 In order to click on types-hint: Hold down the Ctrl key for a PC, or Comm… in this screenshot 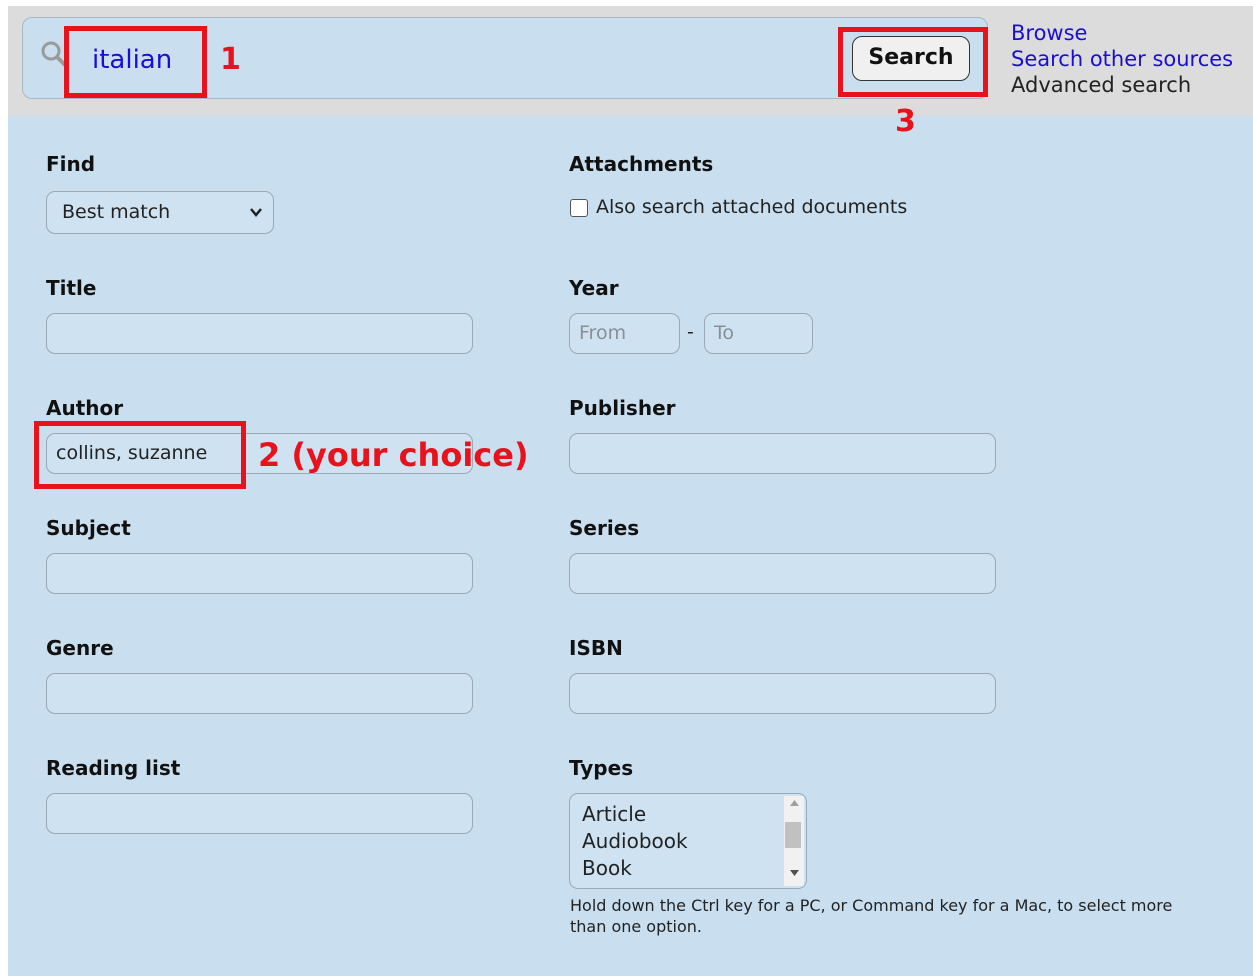, I will do `click(871, 916)`.